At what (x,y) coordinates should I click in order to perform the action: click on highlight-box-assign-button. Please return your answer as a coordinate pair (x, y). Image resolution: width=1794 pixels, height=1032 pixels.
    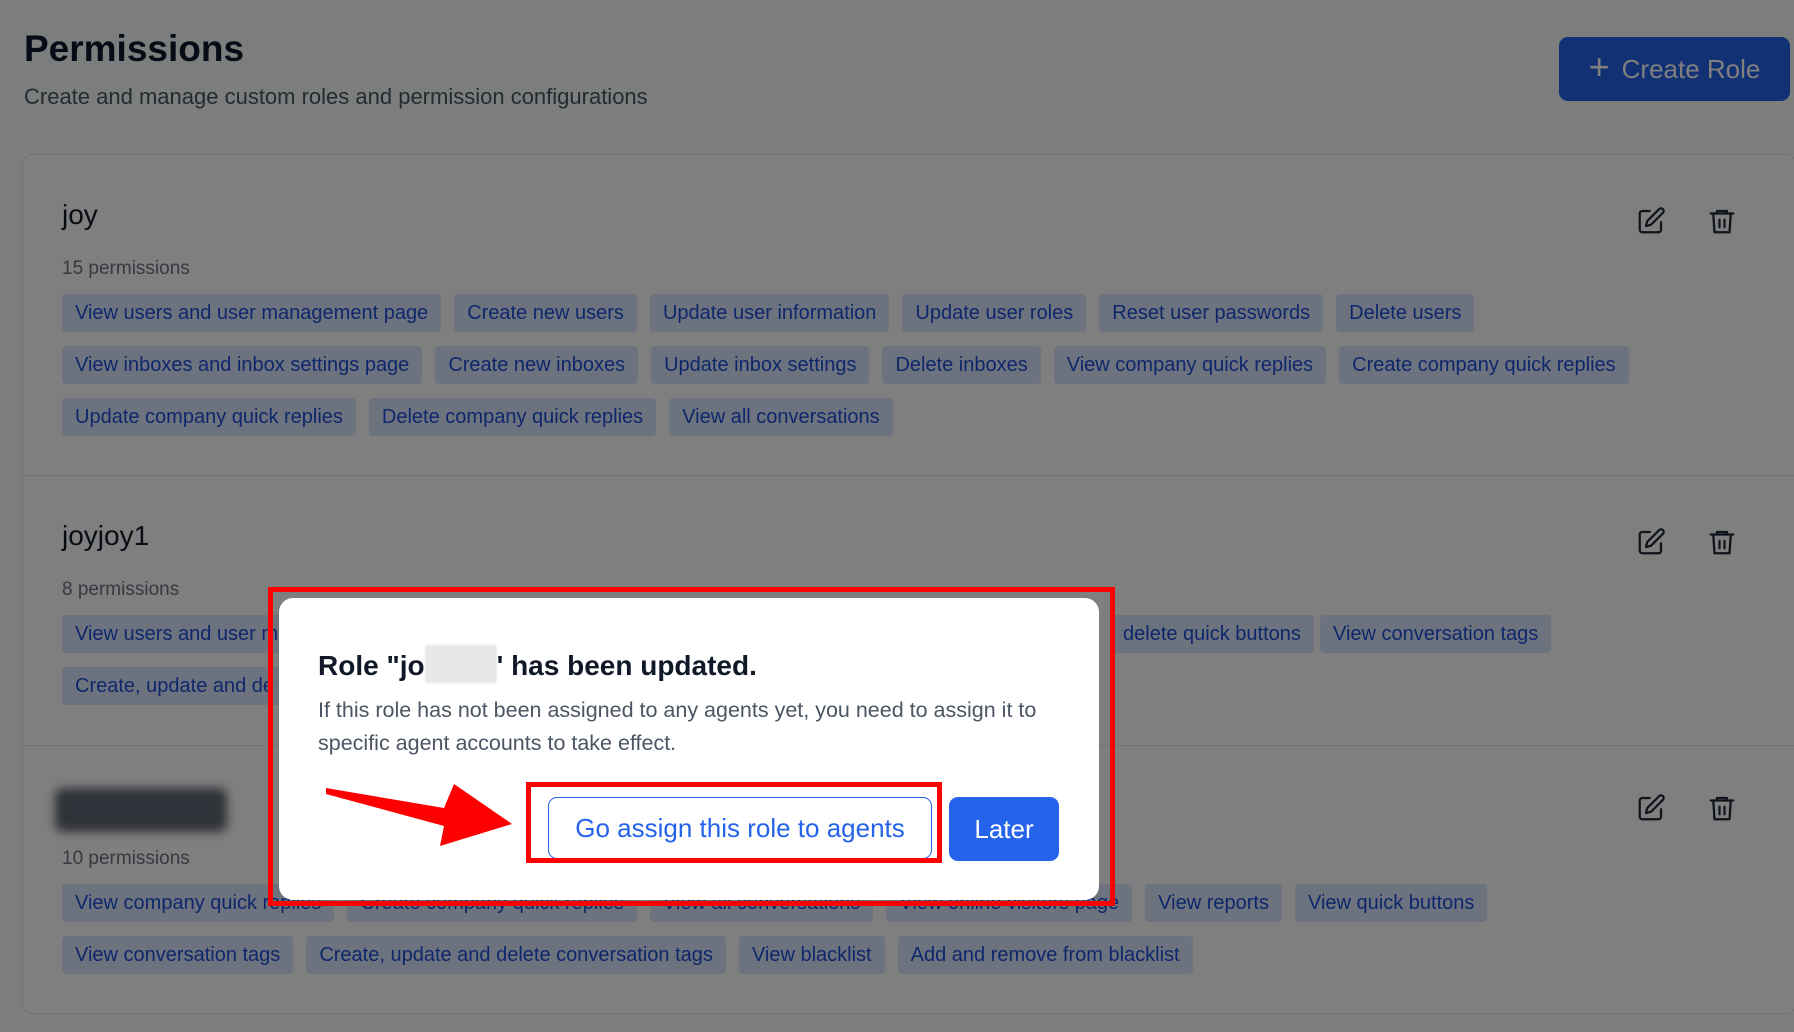
    Looking at the image, I should click on (734, 822).